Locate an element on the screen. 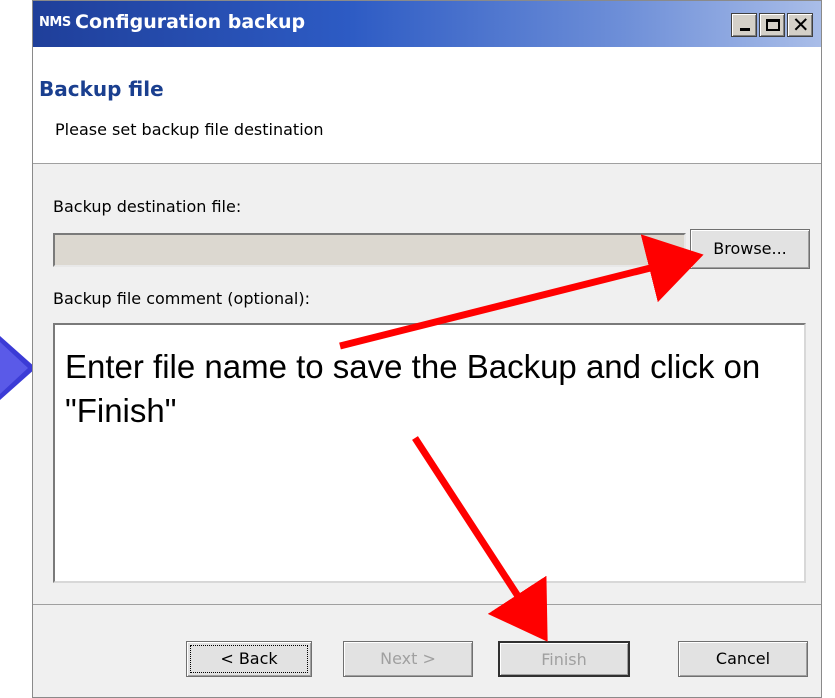  finish-button: Finish is located at coordinates (564, 659).